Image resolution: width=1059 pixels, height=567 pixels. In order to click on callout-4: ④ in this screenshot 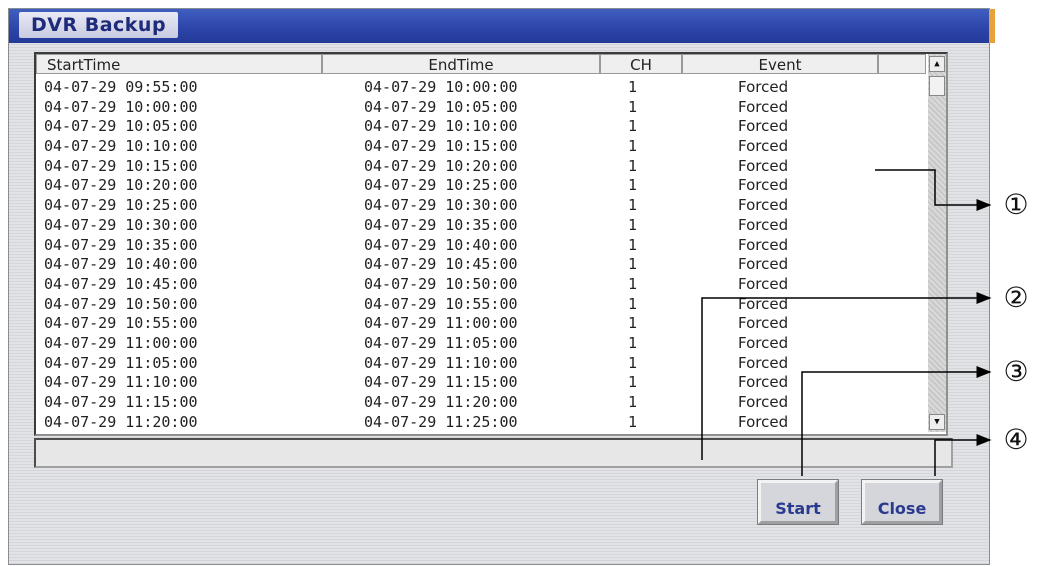, I will do `click(1016, 439)`.